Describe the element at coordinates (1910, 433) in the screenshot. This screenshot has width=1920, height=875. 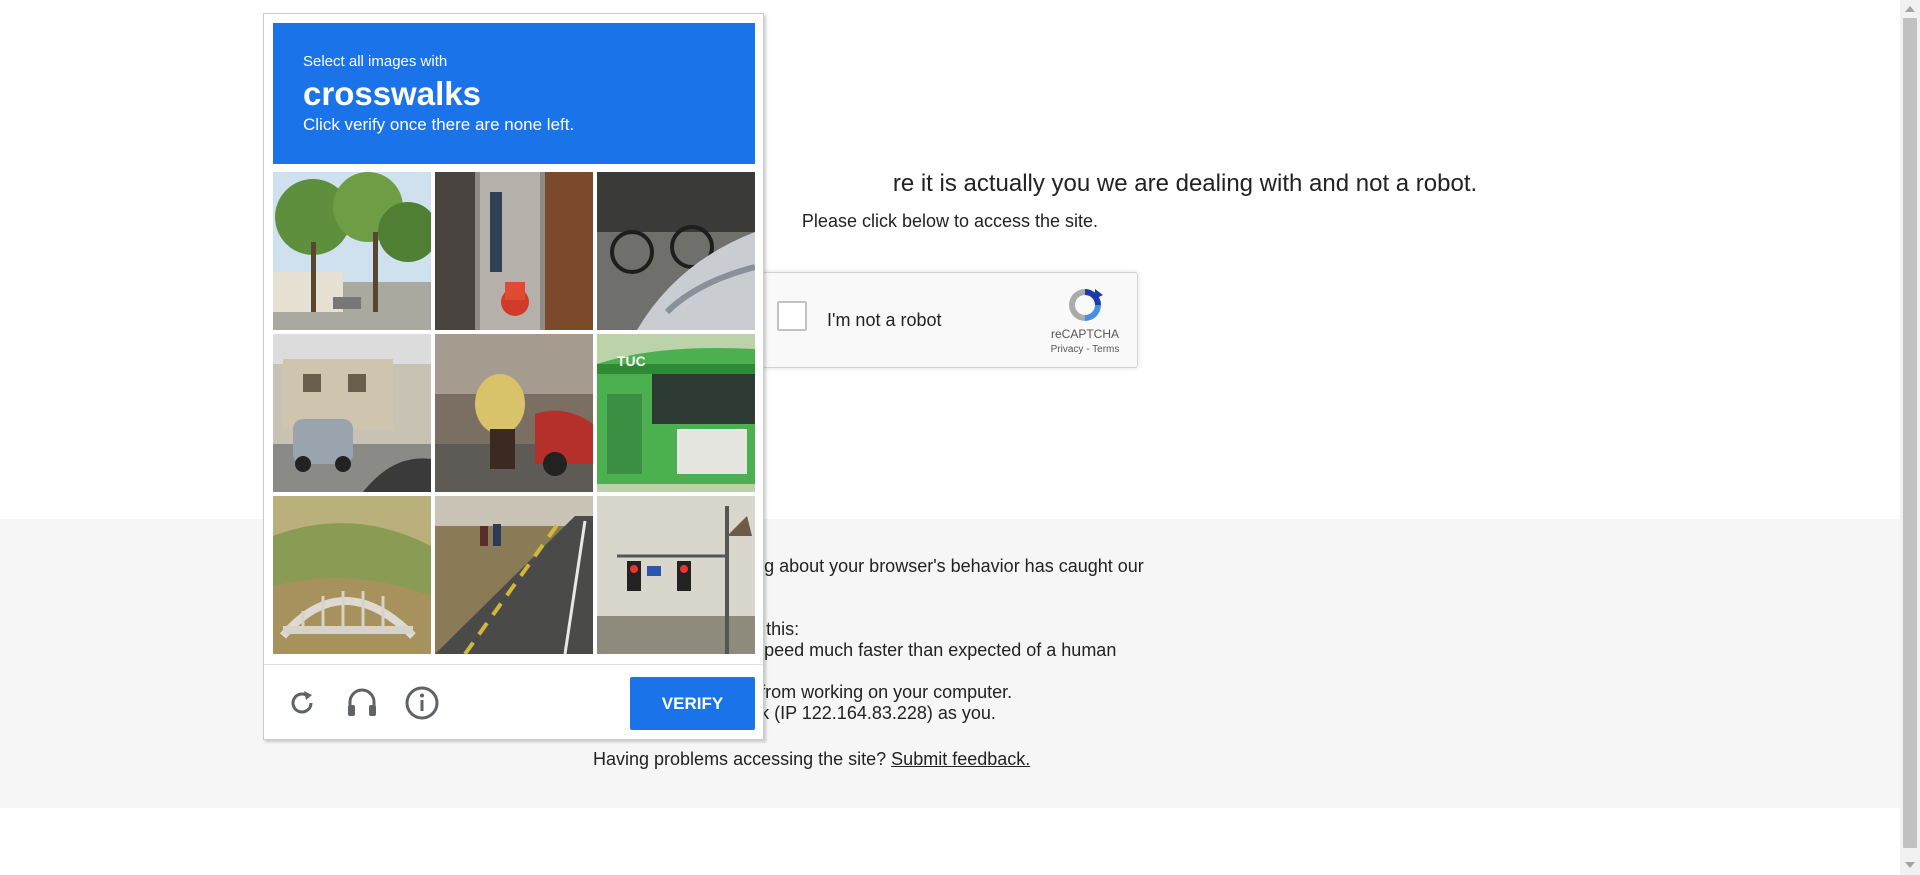
I see `scroll-thumb` at that location.